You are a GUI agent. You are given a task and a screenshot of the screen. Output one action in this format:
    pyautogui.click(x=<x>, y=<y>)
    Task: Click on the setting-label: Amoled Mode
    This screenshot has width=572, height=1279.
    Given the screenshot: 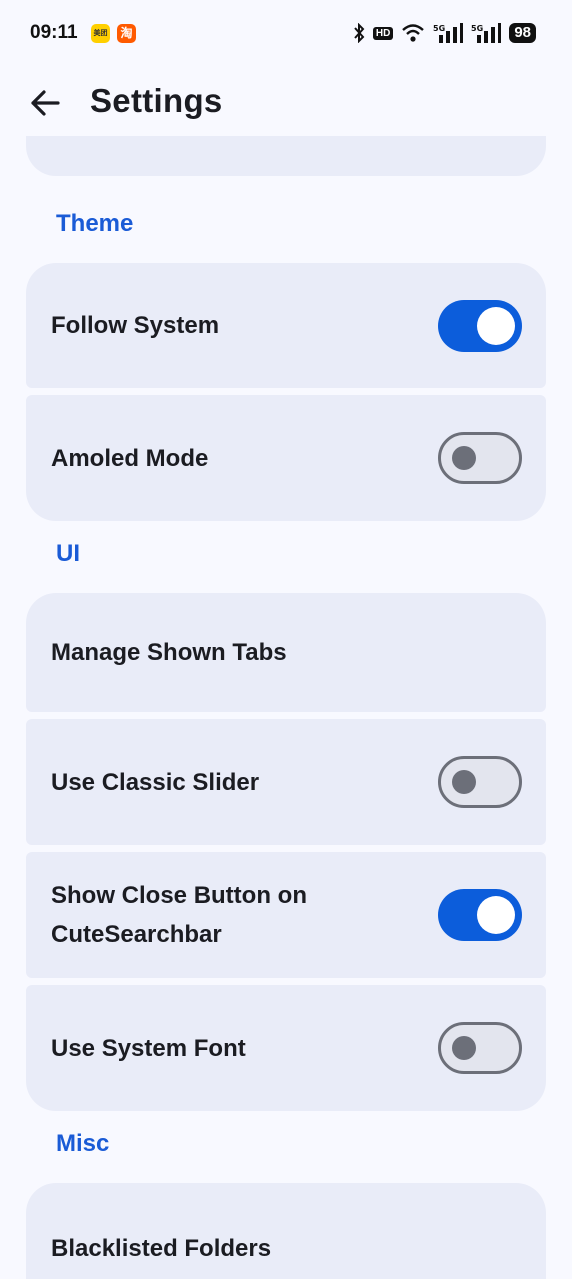 What is the action you would take?
    pyautogui.click(x=130, y=458)
    